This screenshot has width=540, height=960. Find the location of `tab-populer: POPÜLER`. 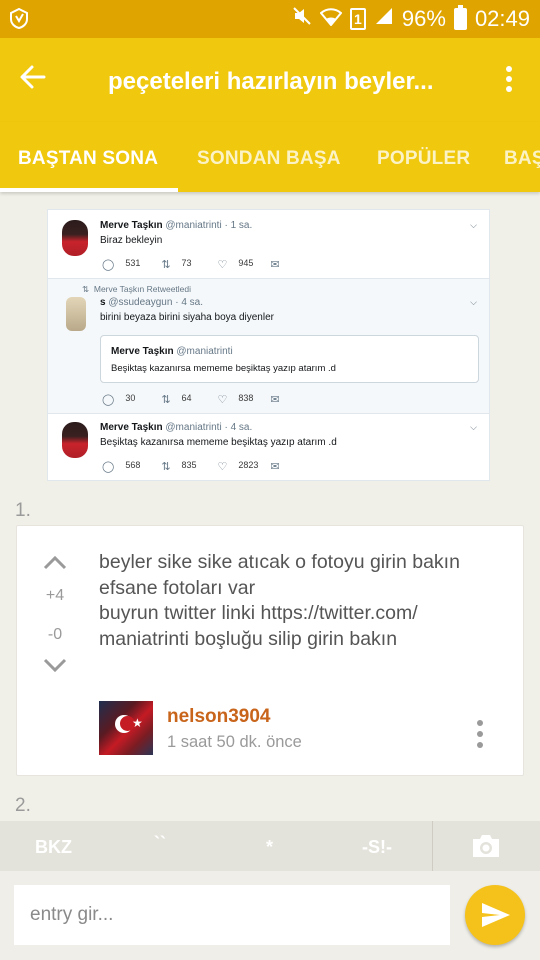

tab-populer: POPÜLER is located at coordinates (423, 159).